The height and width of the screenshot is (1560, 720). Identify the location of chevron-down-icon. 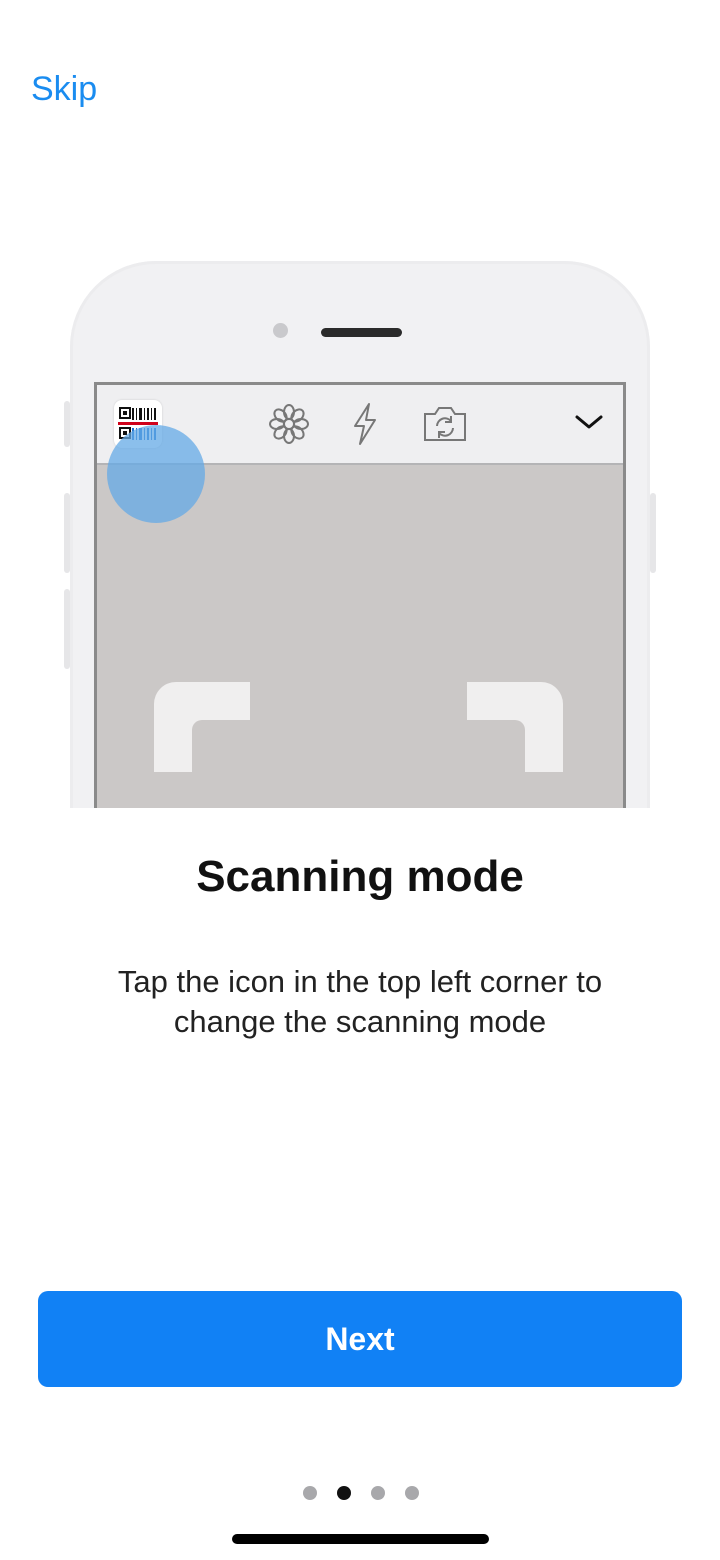
(589, 424).